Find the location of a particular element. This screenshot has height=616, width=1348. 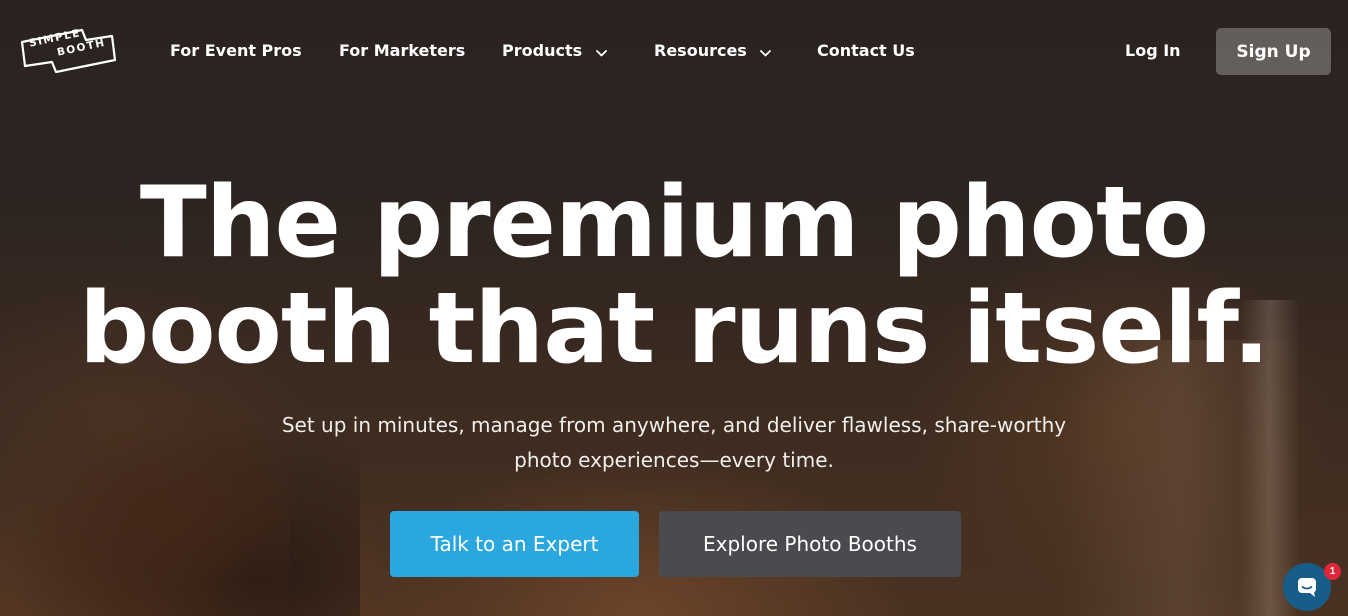

nav-item-label: Contact Us is located at coordinates (866, 50).